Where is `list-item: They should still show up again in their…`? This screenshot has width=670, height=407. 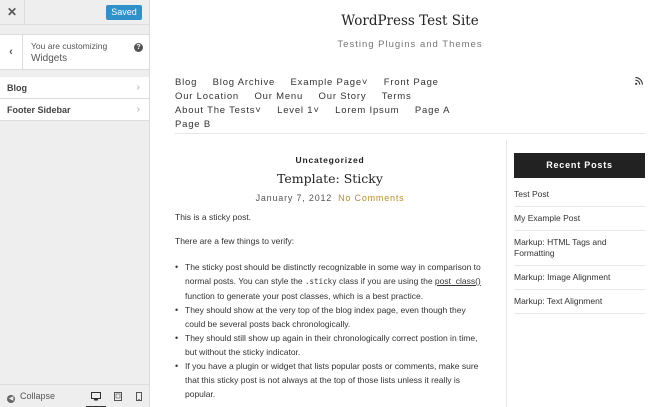
list-item: They should still show up again in their… is located at coordinates (330, 345).